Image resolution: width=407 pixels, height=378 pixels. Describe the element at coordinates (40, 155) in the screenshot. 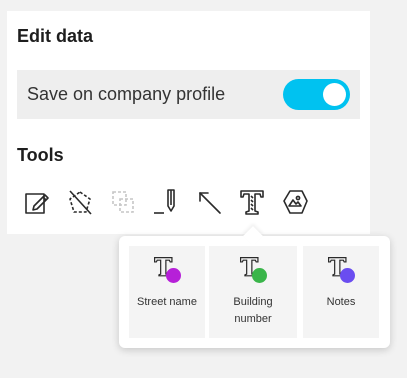

I see `tools-title: Tools` at that location.